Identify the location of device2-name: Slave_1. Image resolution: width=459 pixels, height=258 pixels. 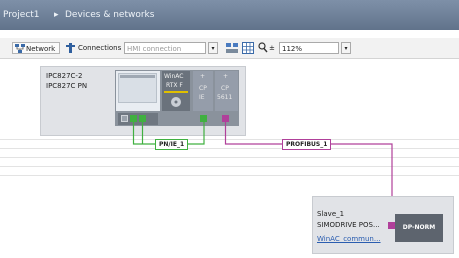
(331, 214).